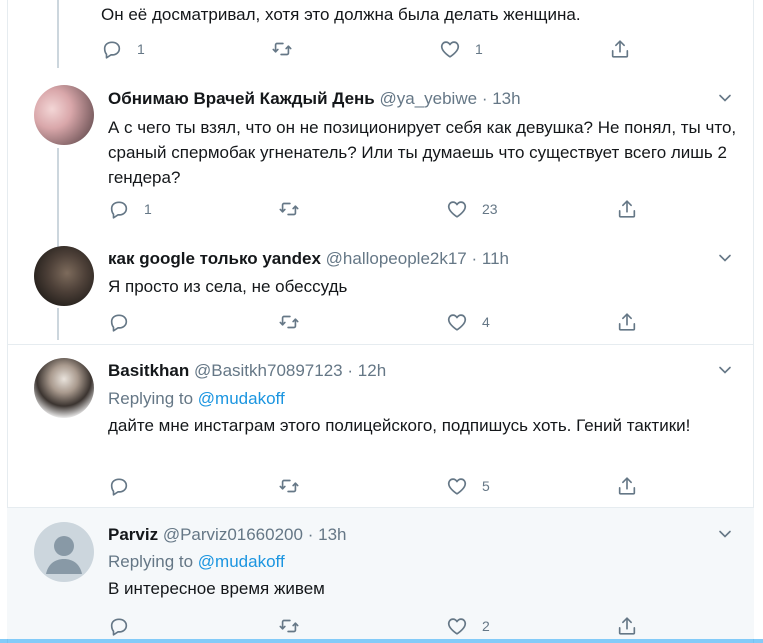  What do you see at coordinates (472, 209) in the screenshot?
I see `like-button: 23` at bounding box center [472, 209].